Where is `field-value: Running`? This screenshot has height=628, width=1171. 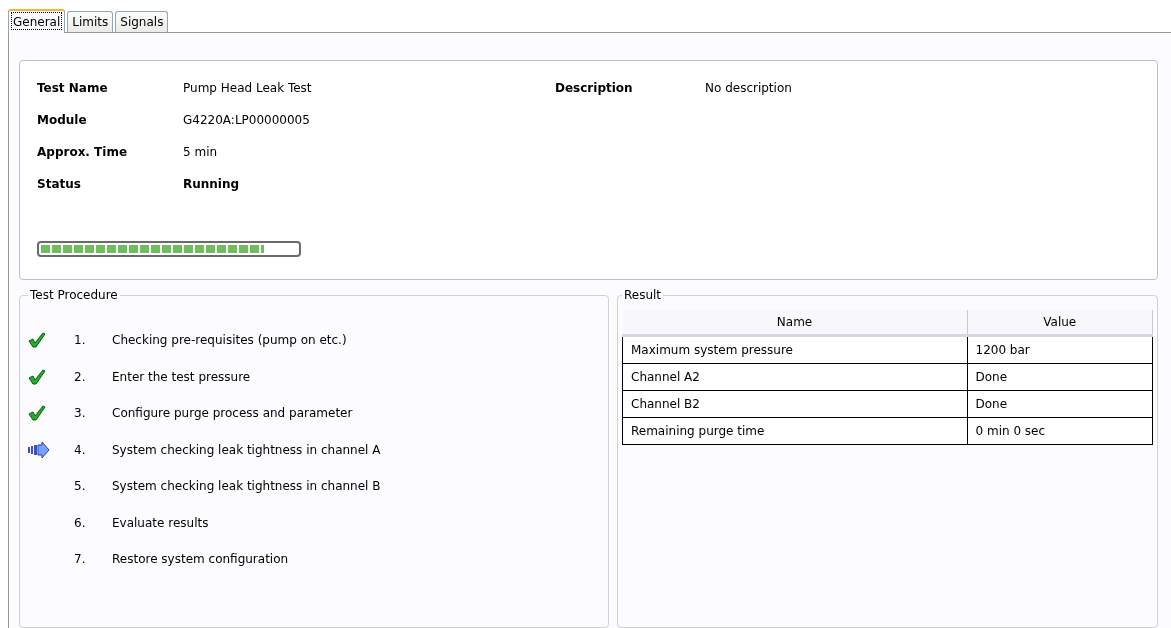
field-value: Running is located at coordinates (211, 184).